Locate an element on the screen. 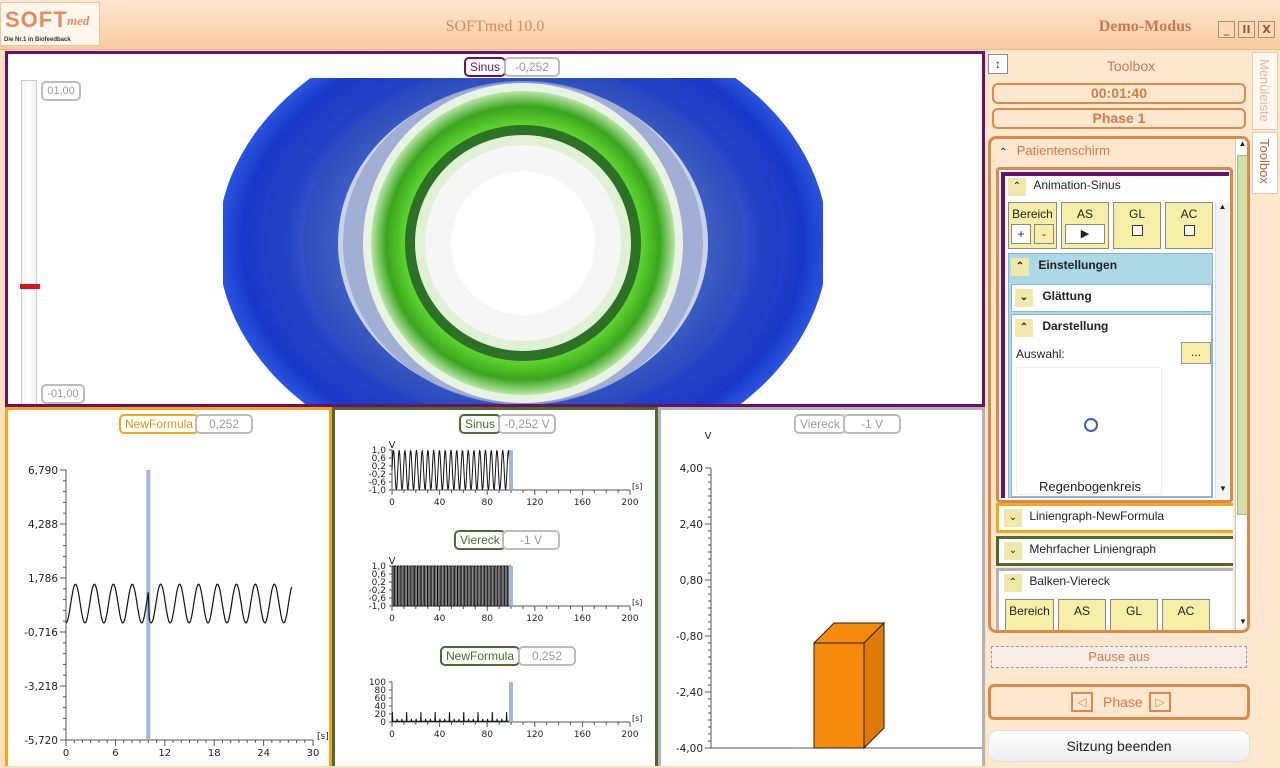 The height and width of the screenshot is (768, 1280). animation-sinus-label: Animation-Sinus is located at coordinates (1077, 185).